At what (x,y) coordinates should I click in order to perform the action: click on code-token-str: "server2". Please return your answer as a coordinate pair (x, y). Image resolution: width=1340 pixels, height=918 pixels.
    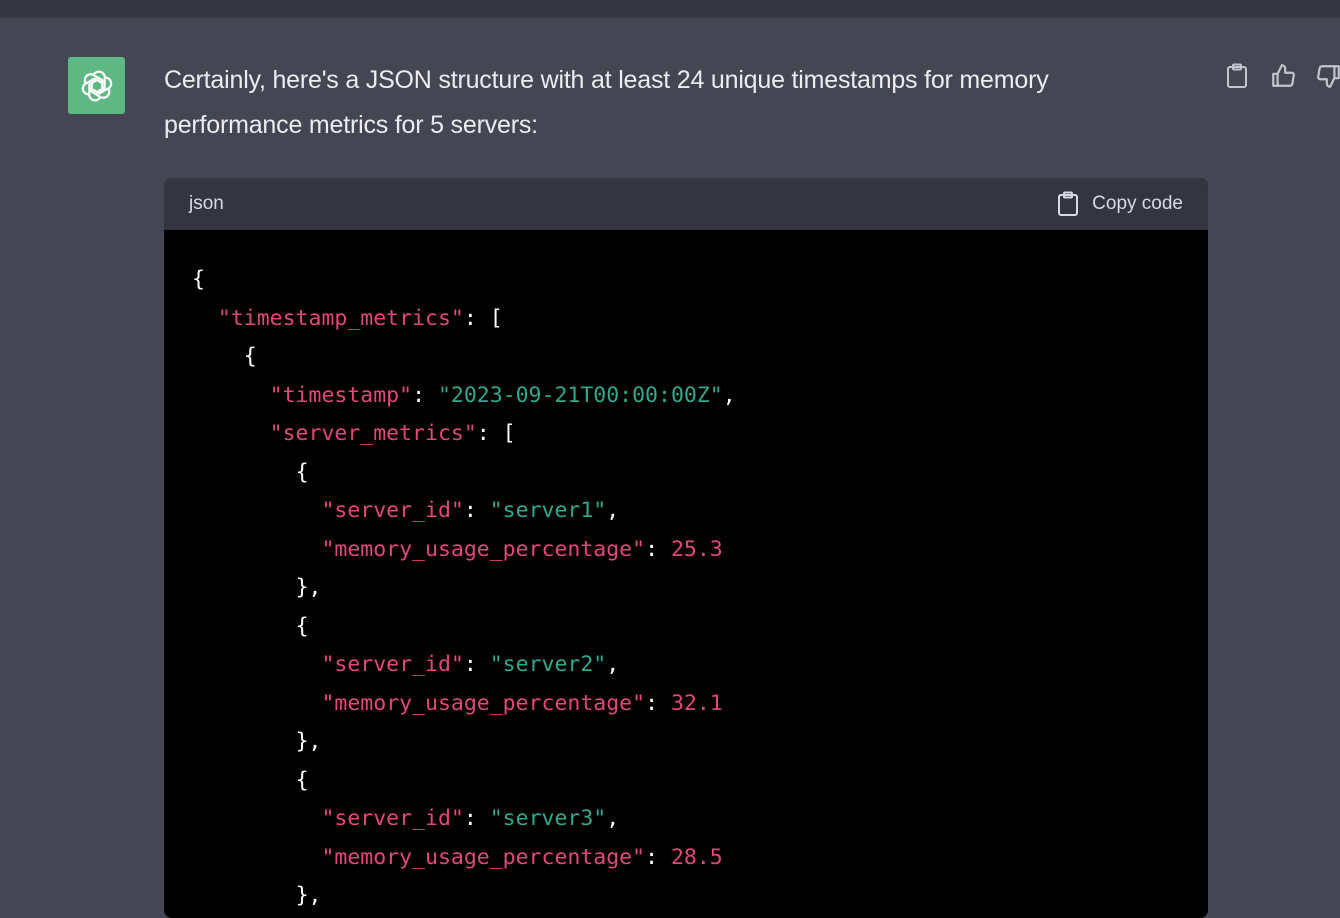
    Looking at the image, I should click on (548, 664).